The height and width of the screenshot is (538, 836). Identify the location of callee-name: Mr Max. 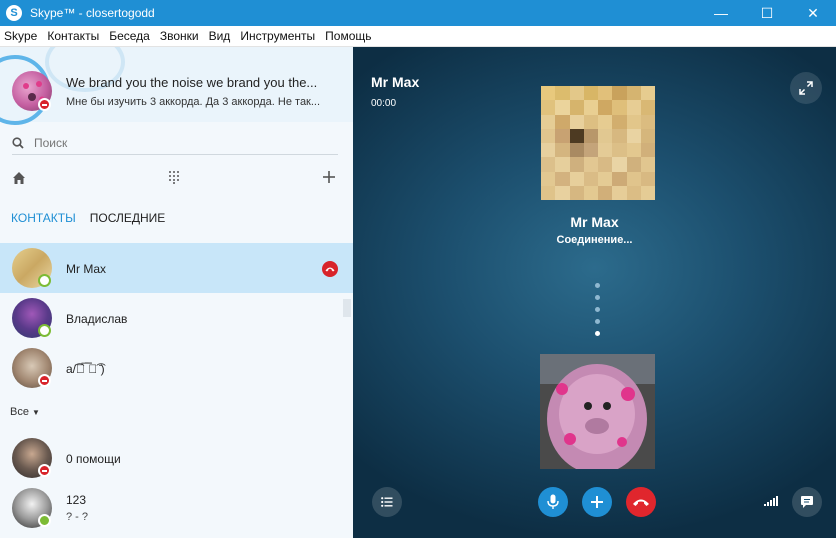
(594, 222).